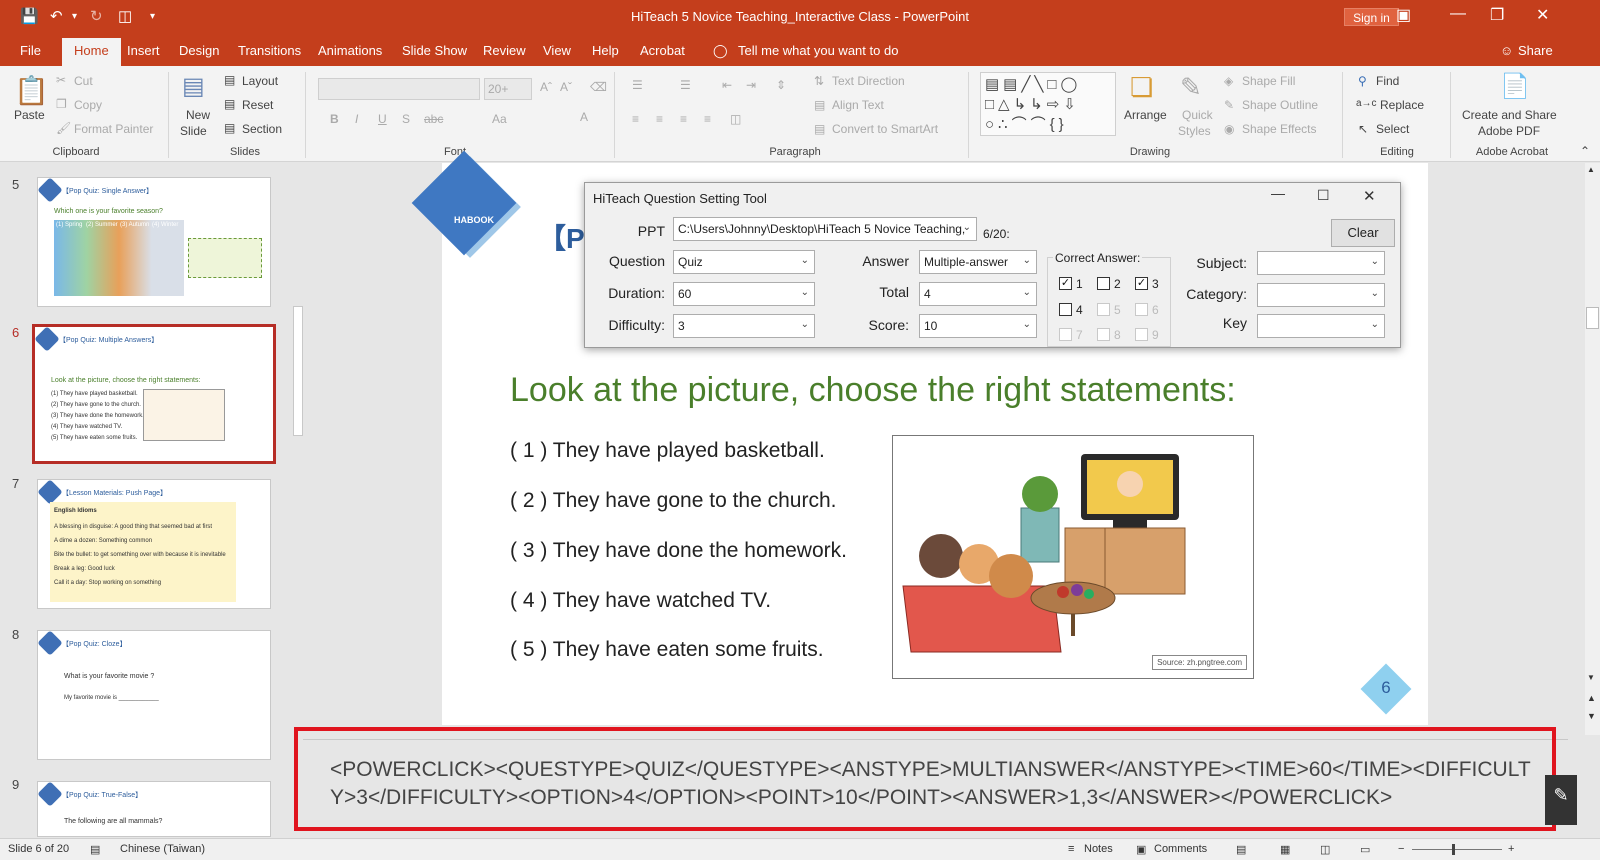 This screenshot has height=860, width=1600. Describe the element at coordinates (662, 50) in the screenshot. I see `tab-acrobat: Acrobat` at that location.